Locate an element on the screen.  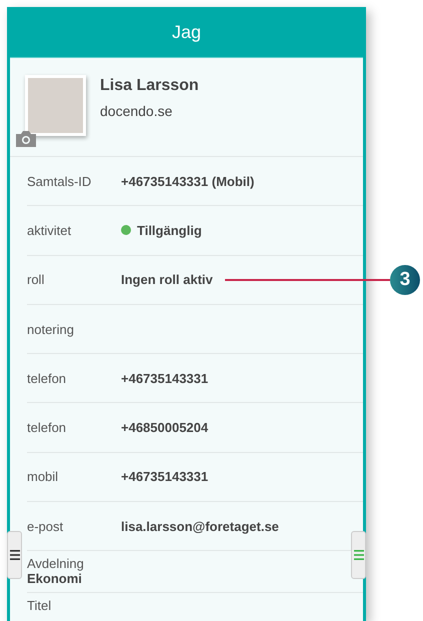
field-value: +46850005204 is located at coordinates (164, 428).